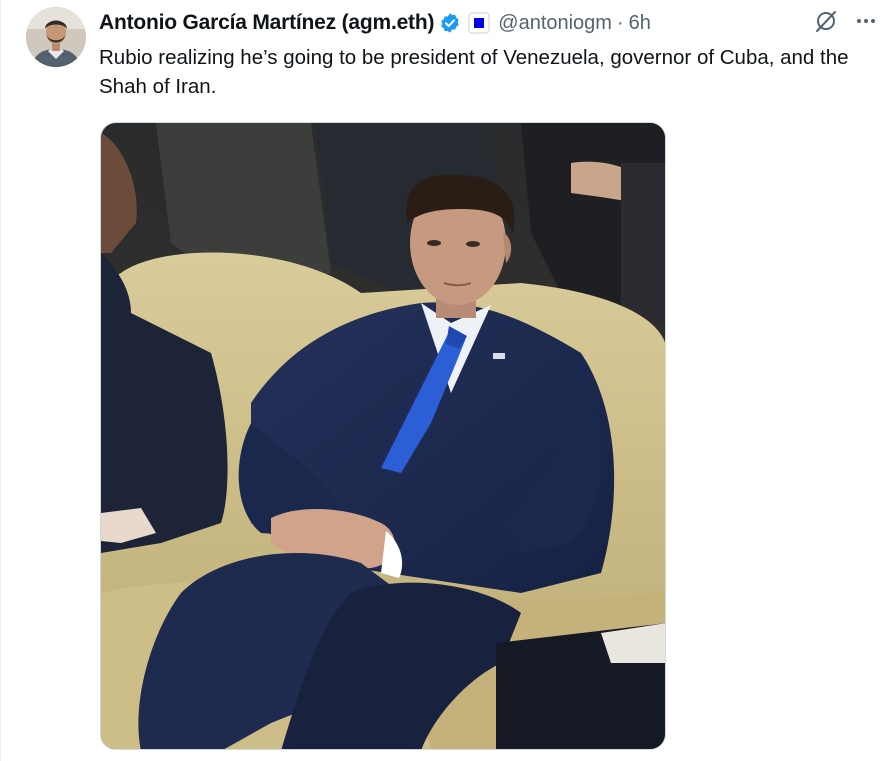  I want to click on avatar-photo, so click(56, 37).